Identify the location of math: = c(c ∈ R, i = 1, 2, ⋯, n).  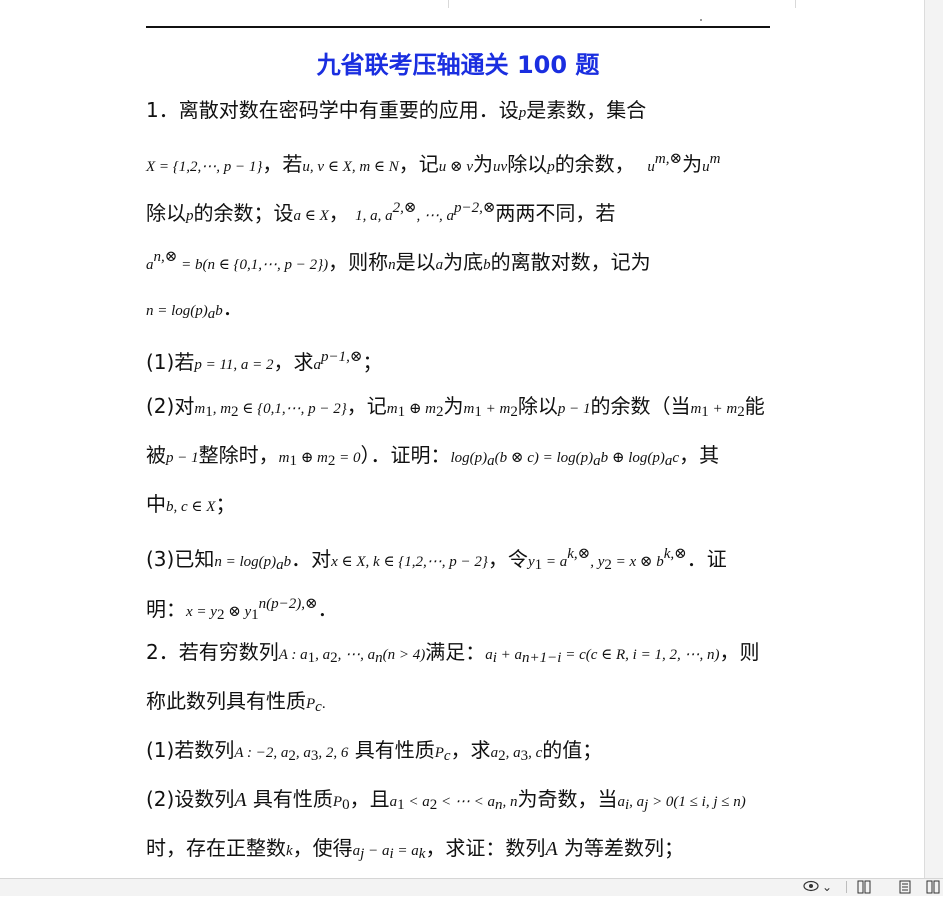
(640, 655).